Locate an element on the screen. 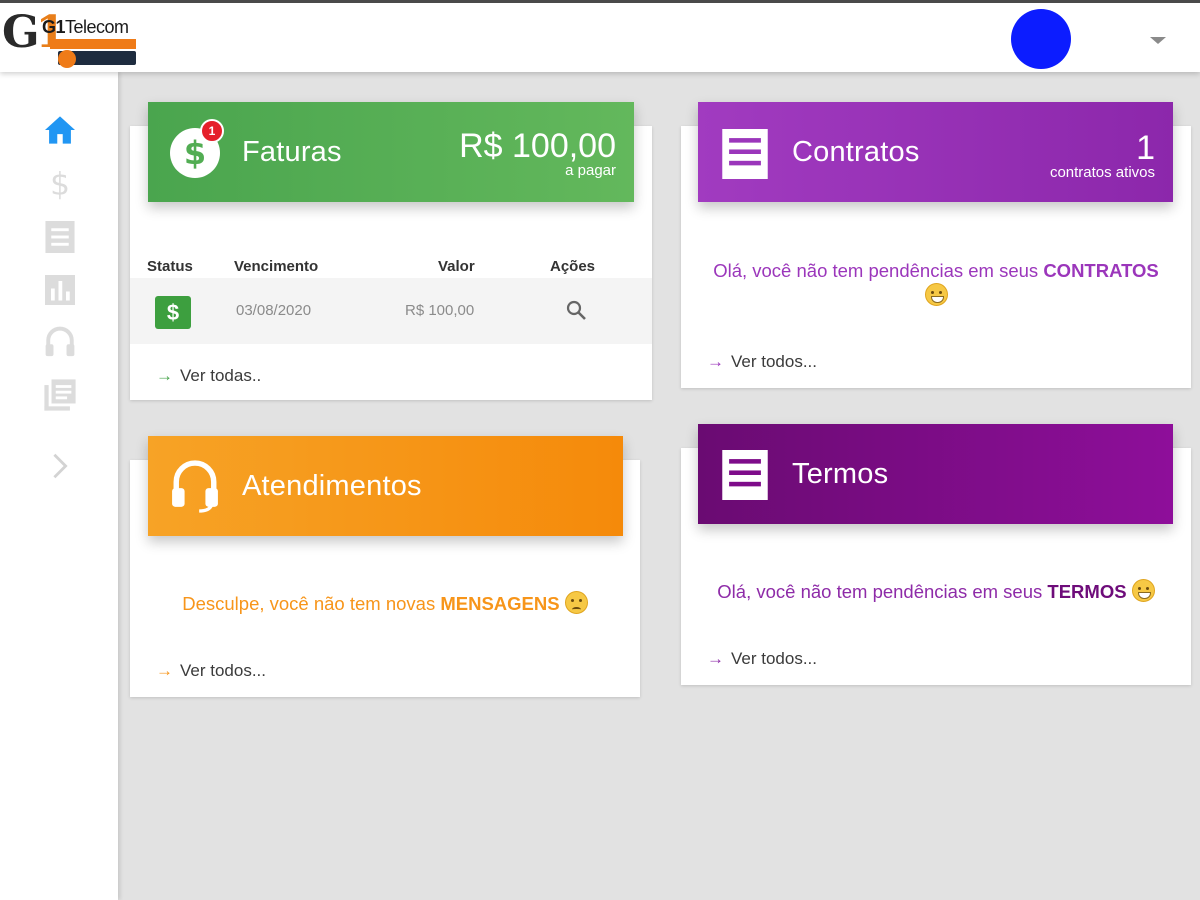  sidebar-item-home is located at coordinates (60, 130).